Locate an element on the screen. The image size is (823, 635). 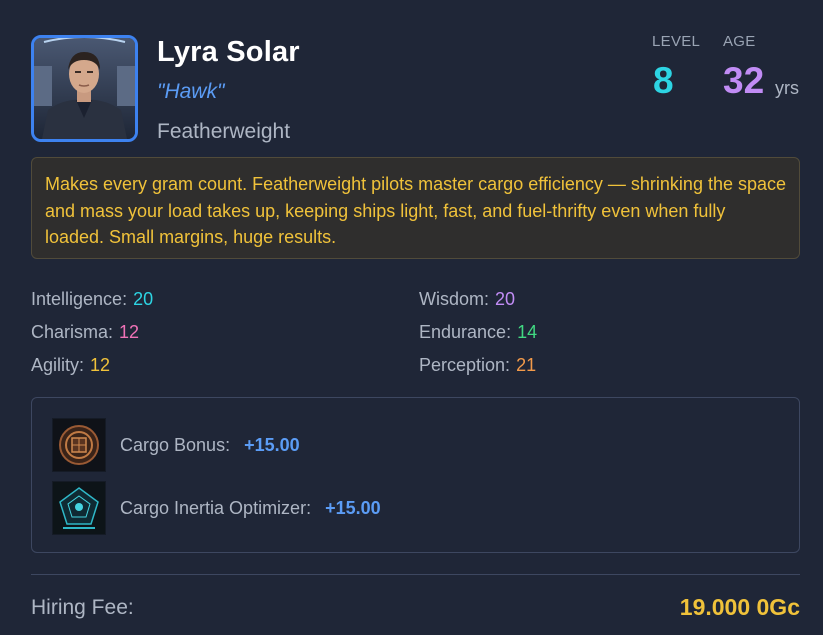
age-unit: yrs is located at coordinates (787, 88).